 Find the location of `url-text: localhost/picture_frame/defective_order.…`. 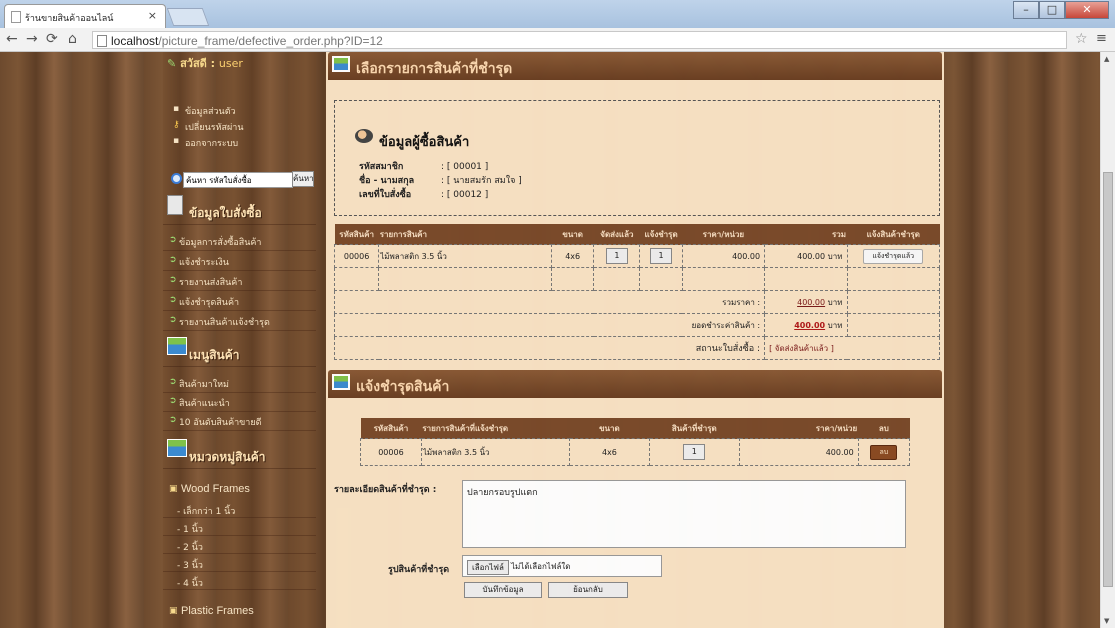

url-text: localhost/picture_frame/defective_order.… is located at coordinates (247, 41).